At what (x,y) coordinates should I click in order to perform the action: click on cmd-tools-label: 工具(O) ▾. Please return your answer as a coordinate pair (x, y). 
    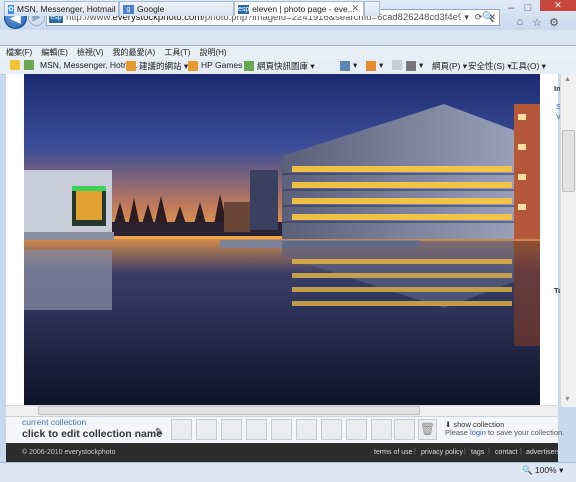
    Looking at the image, I should click on (528, 66).